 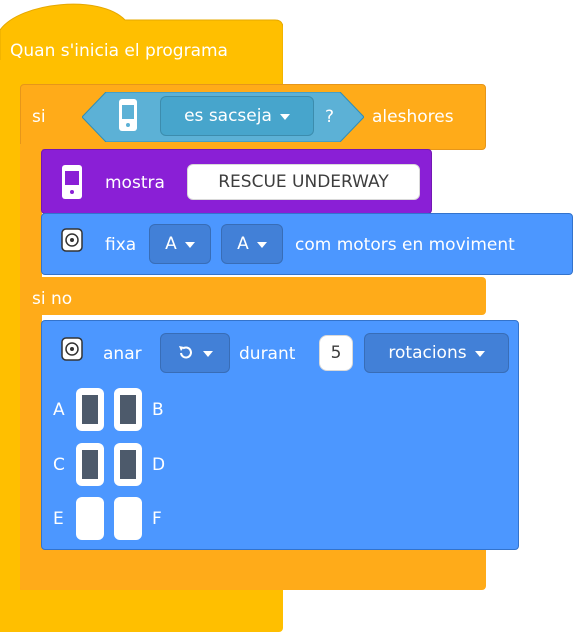 What do you see at coordinates (405, 245) in the screenshot?
I see `motor-set-suffix: com motors en moviment` at bounding box center [405, 245].